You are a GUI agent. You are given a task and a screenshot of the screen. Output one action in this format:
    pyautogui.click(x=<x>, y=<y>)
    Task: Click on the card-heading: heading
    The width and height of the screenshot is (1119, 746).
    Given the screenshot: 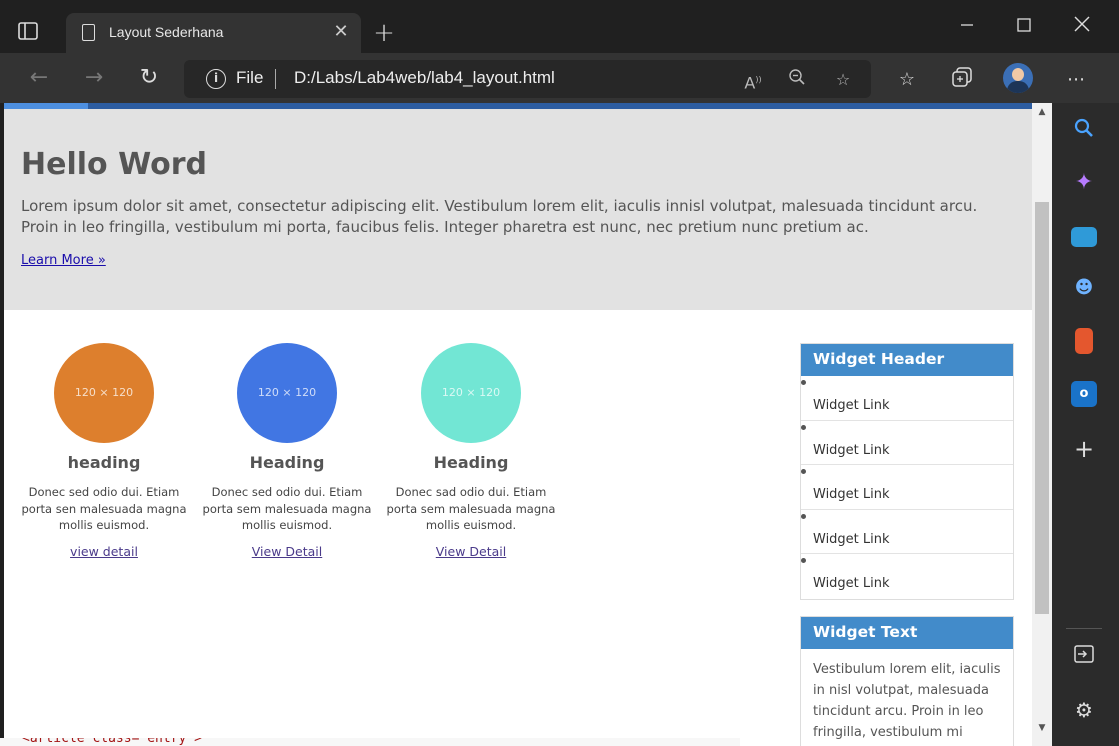 What is the action you would take?
    pyautogui.click(x=104, y=462)
    